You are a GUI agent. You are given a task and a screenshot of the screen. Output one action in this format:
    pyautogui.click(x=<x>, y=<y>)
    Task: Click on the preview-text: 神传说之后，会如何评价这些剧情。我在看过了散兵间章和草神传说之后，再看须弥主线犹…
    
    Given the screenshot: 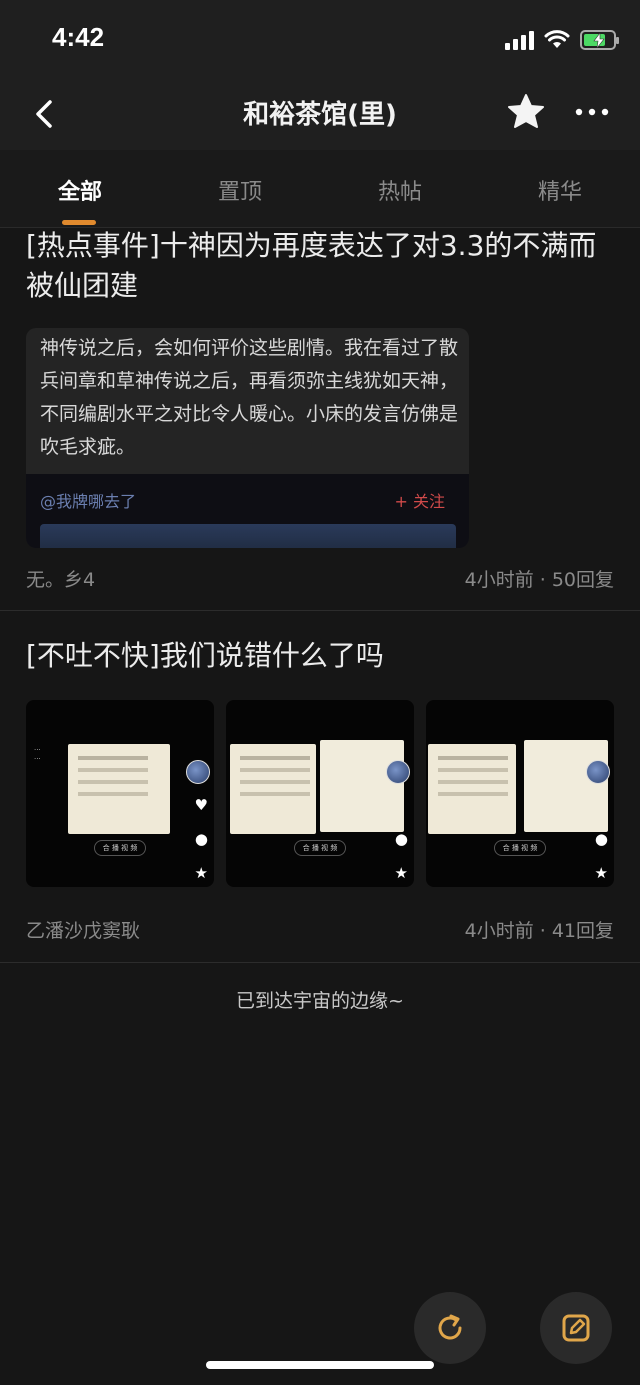 What is the action you would take?
    pyautogui.click(x=249, y=397)
    